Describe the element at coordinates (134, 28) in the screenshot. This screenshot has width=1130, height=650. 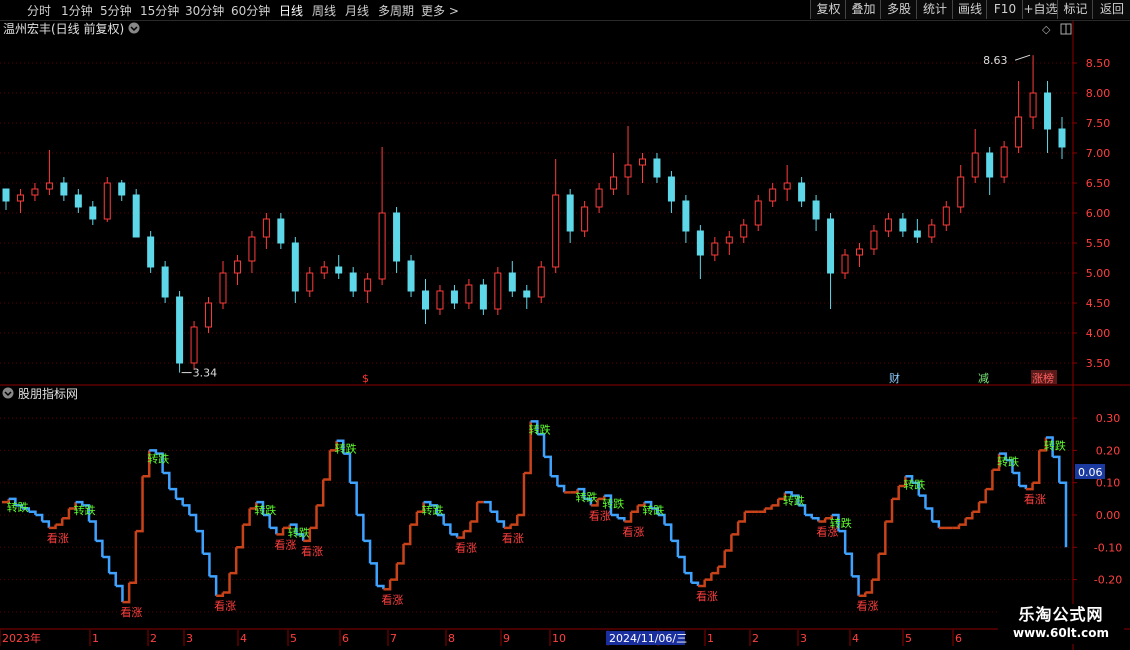
I see `main-panel-collapse-icon` at that location.